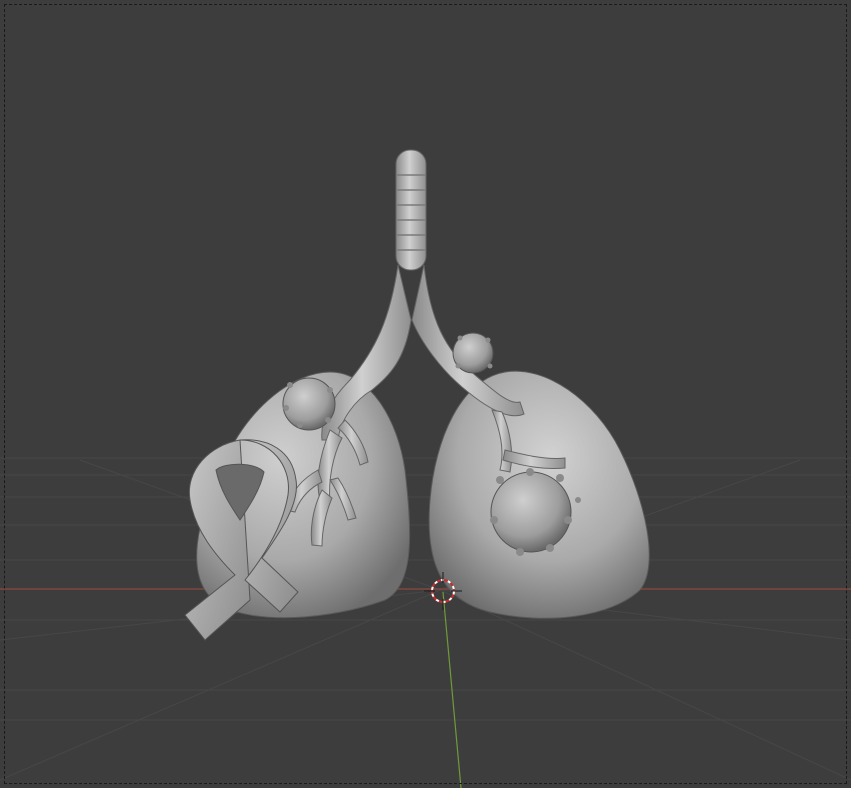 The image size is (851, 788). What do you see at coordinates (411, 210) in the screenshot?
I see `trachea` at bounding box center [411, 210].